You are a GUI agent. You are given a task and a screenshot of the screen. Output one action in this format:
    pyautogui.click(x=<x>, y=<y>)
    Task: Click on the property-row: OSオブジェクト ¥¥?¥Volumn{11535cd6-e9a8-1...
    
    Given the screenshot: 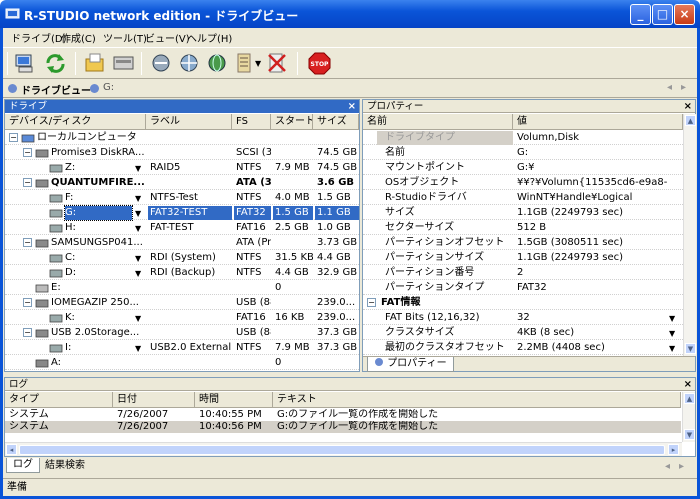 What is the action you would take?
    pyautogui.click(x=523, y=183)
    